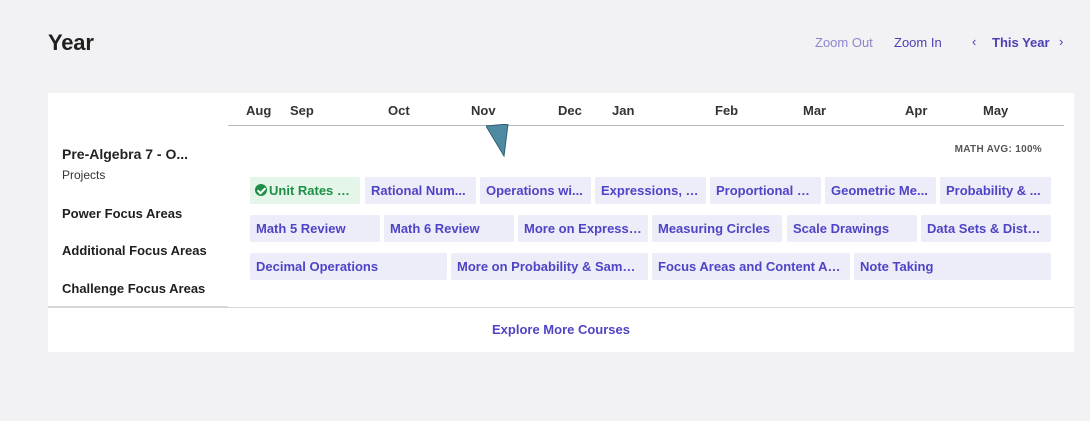  What do you see at coordinates (259, 110) in the screenshot?
I see `month-label: Aug` at bounding box center [259, 110].